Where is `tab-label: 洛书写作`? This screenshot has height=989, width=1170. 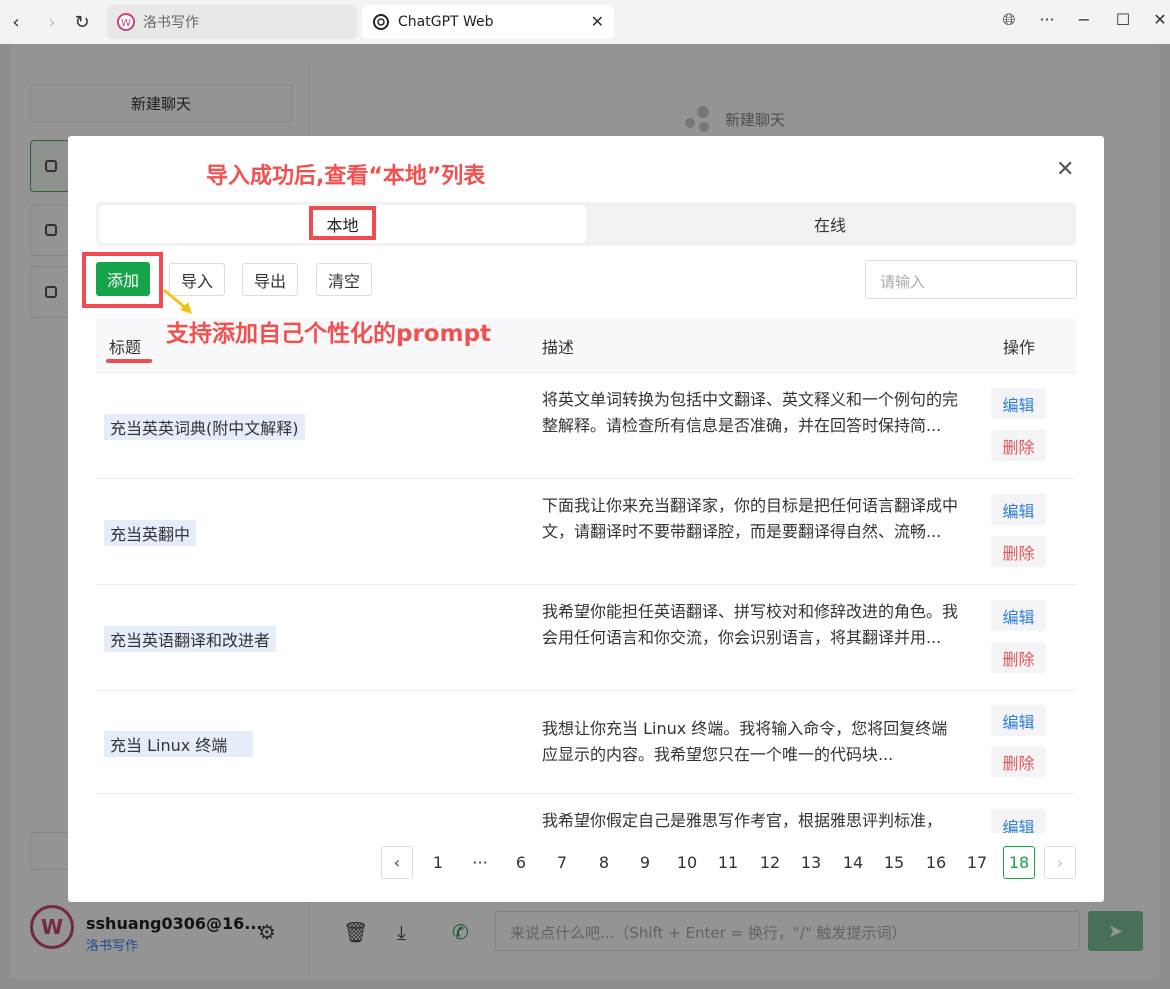 tab-label: 洛书写作 is located at coordinates (171, 23).